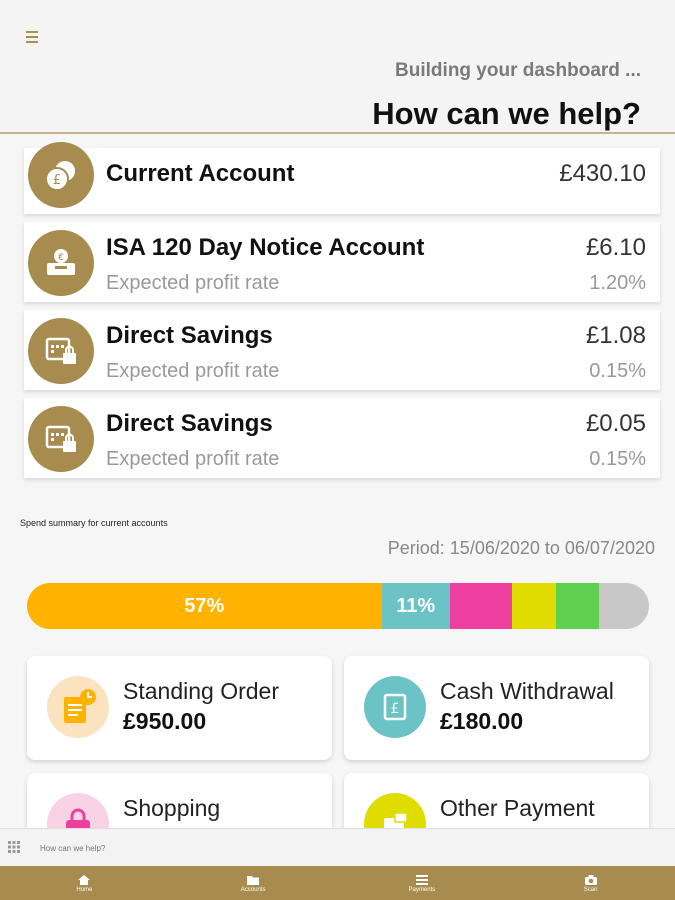 The width and height of the screenshot is (675, 900). What do you see at coordinates (615, 335) in the screenshot?
I see `account-balance: £1.08` at bounding box center [615, 335].